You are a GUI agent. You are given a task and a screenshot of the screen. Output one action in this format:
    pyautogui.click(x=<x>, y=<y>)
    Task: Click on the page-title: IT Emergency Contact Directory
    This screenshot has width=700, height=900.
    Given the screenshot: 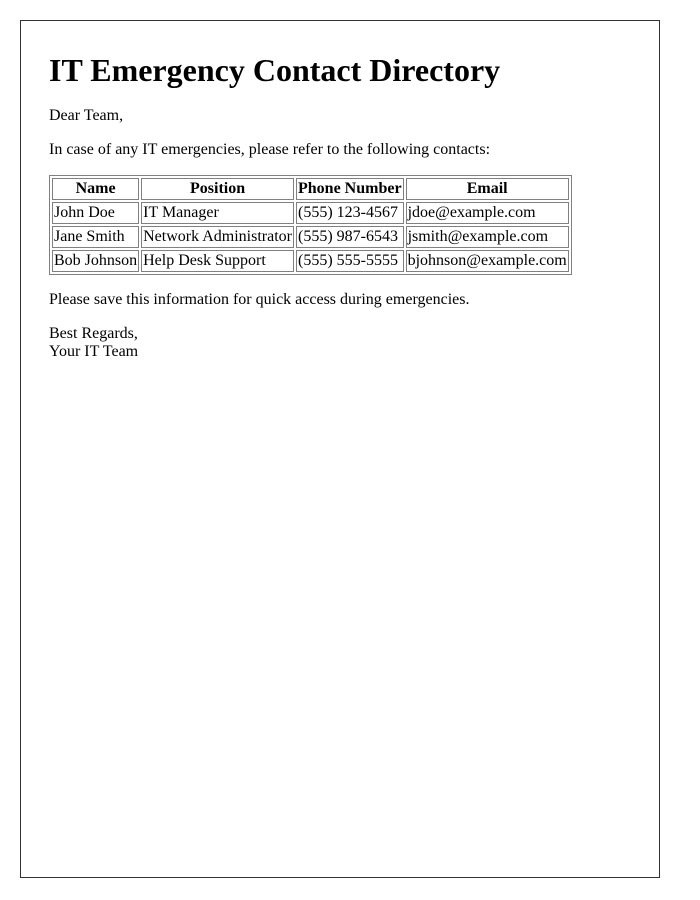 What is the action you would take?
    pyautogui.click(x=275, y=70)
    